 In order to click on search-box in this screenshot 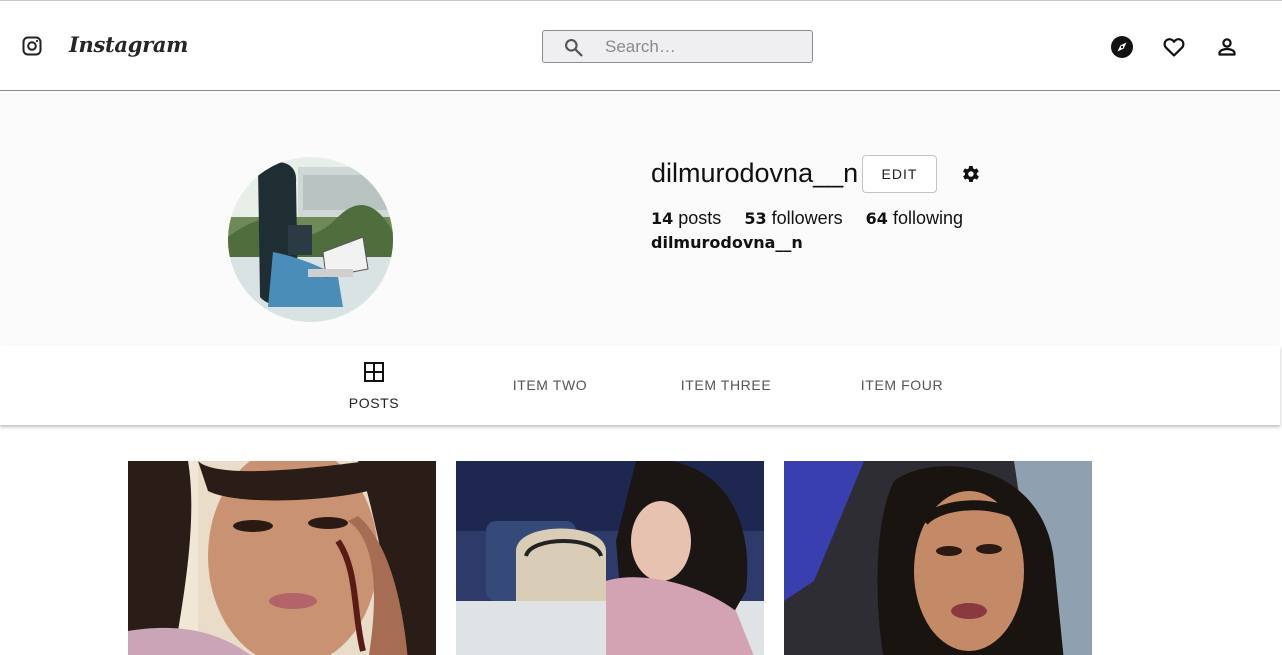, I will do `click(677, 46)`.